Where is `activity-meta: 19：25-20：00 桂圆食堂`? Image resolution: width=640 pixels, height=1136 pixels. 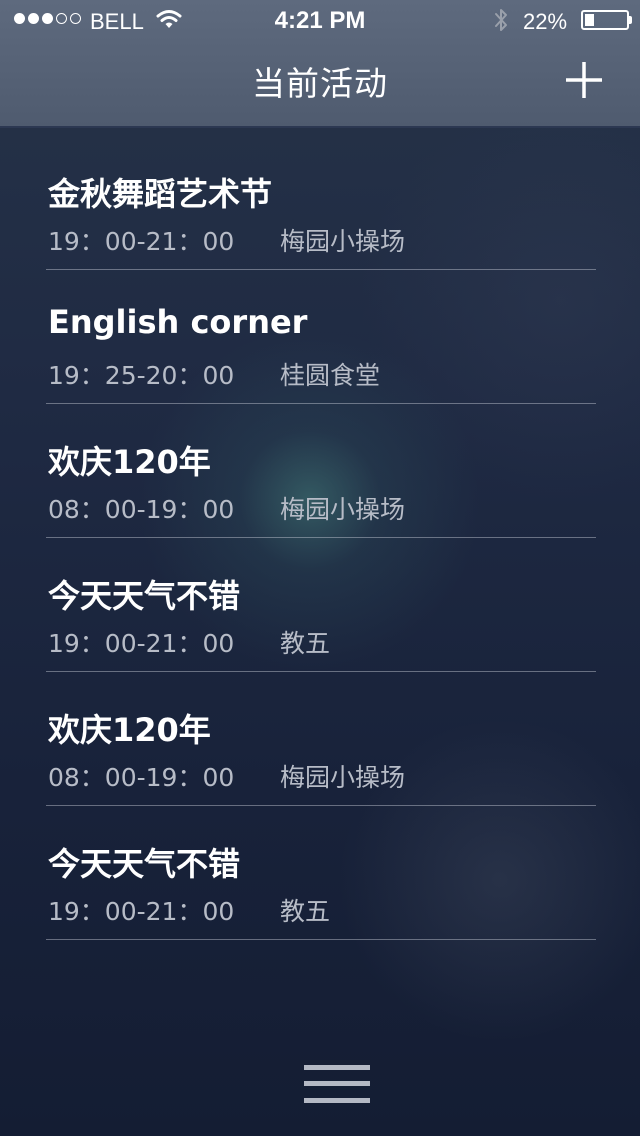 activity-meta: 19：25-20：00 桂圆食堂 is located at coordinates (214, 374).